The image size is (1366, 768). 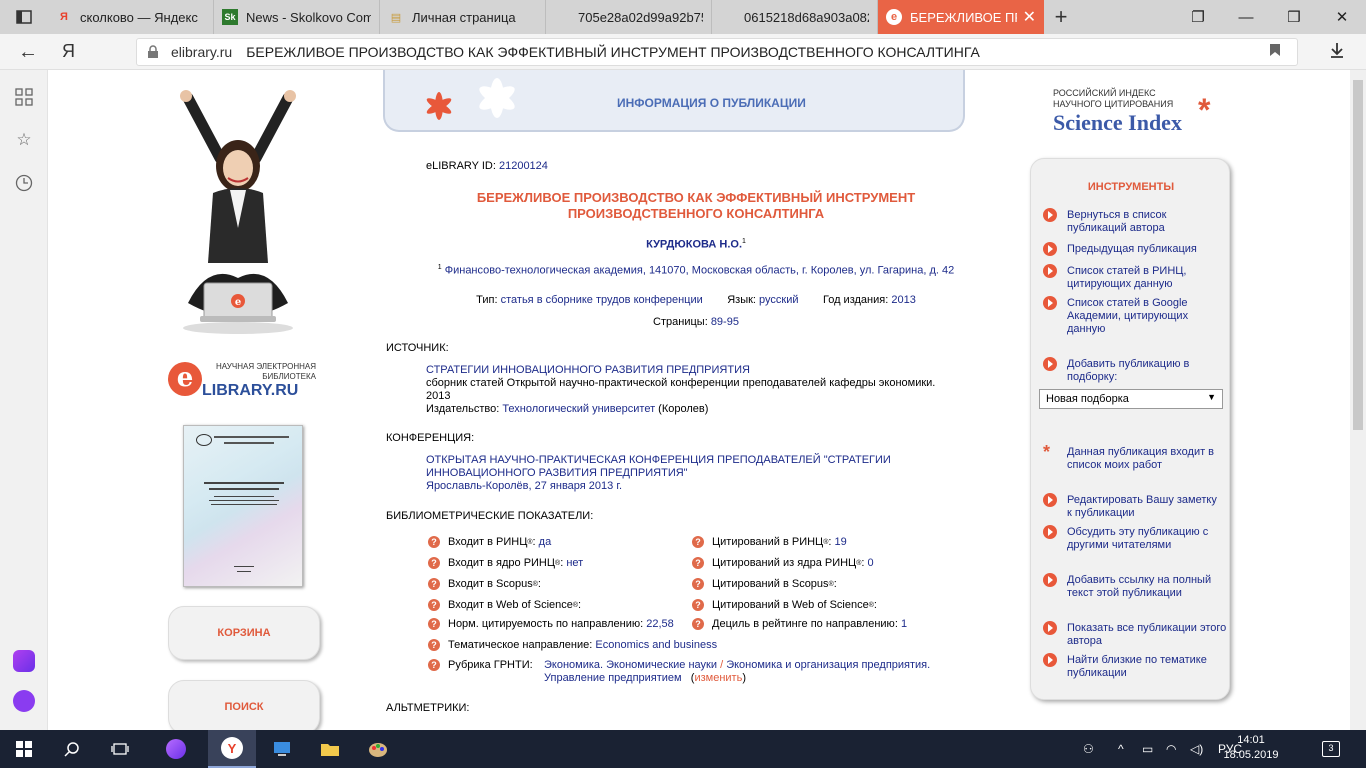 I want to click on skolkovo-favicon-icon: Sk, so click(x=230, y=17).